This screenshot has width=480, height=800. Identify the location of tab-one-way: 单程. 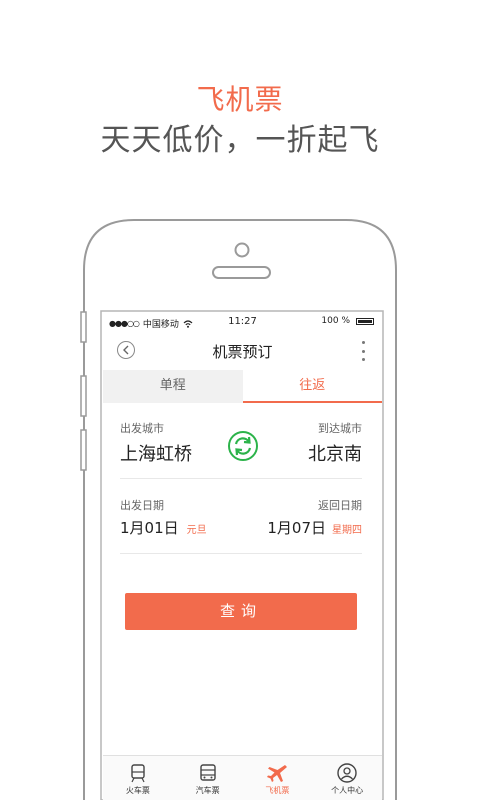
(173, 386).